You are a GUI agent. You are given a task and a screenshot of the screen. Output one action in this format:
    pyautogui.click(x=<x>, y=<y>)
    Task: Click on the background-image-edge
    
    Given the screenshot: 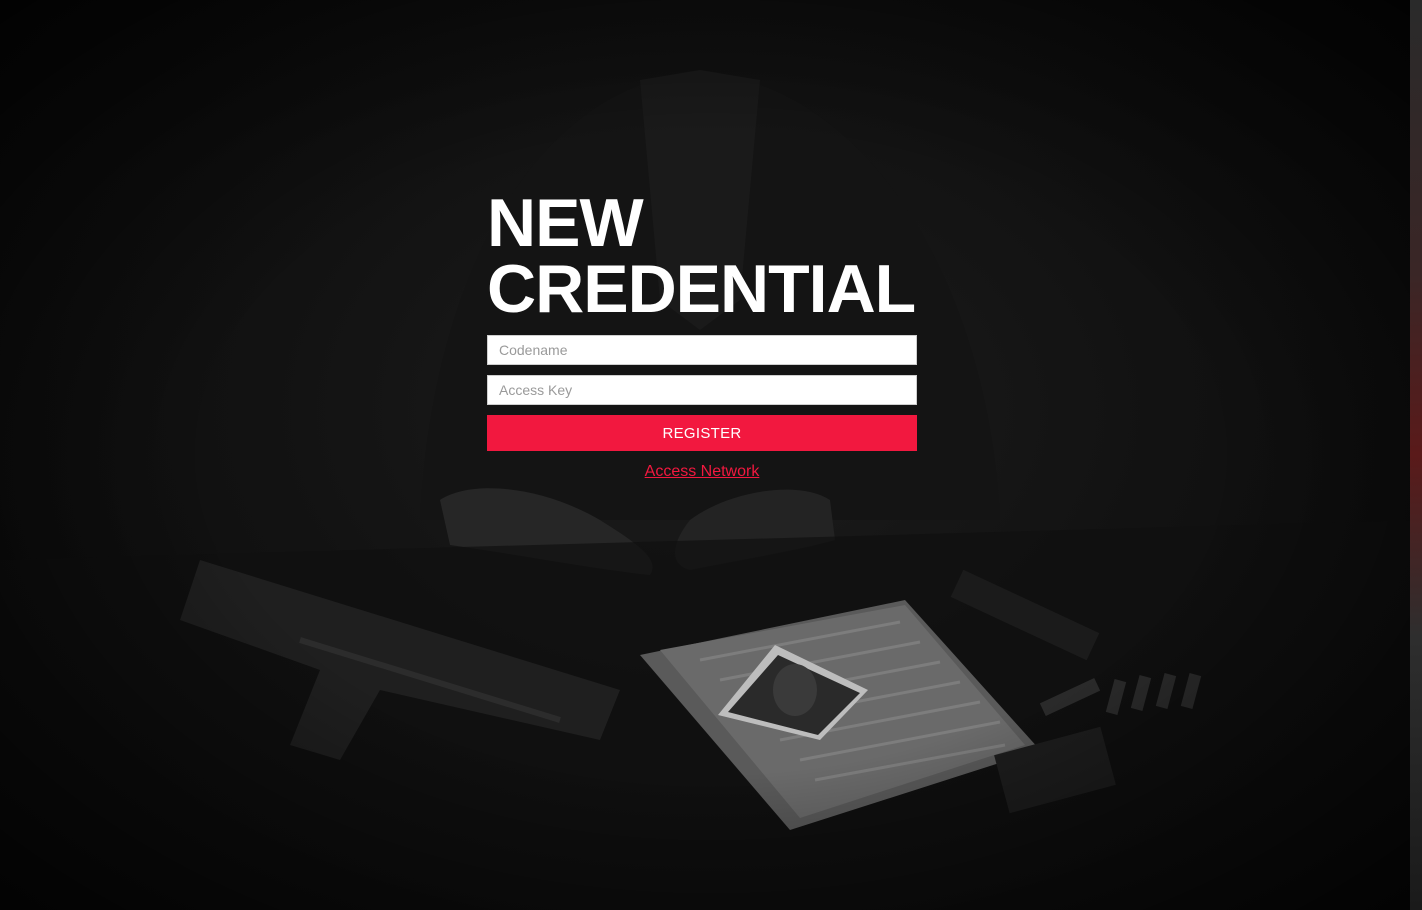 What is the action you would take?
    pyautogui.click(x=1416, y=455)
    